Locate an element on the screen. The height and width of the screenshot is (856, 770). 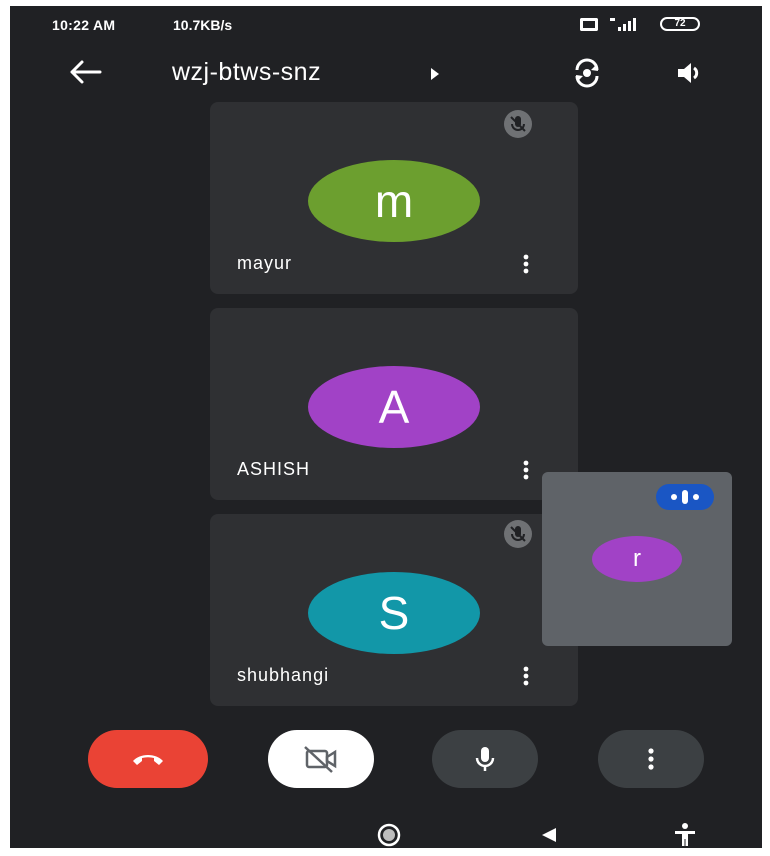
self-view-tile: r is located at coordinates (637, 559).